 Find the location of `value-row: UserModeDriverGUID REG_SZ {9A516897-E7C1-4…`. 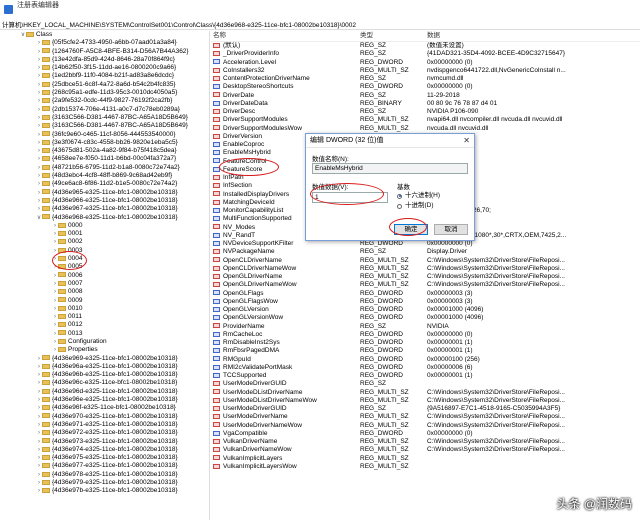

value-row: UserModeDriverGUID REG_SZ {9A516897-E7C1-4… is located at coordinates (425, 409).